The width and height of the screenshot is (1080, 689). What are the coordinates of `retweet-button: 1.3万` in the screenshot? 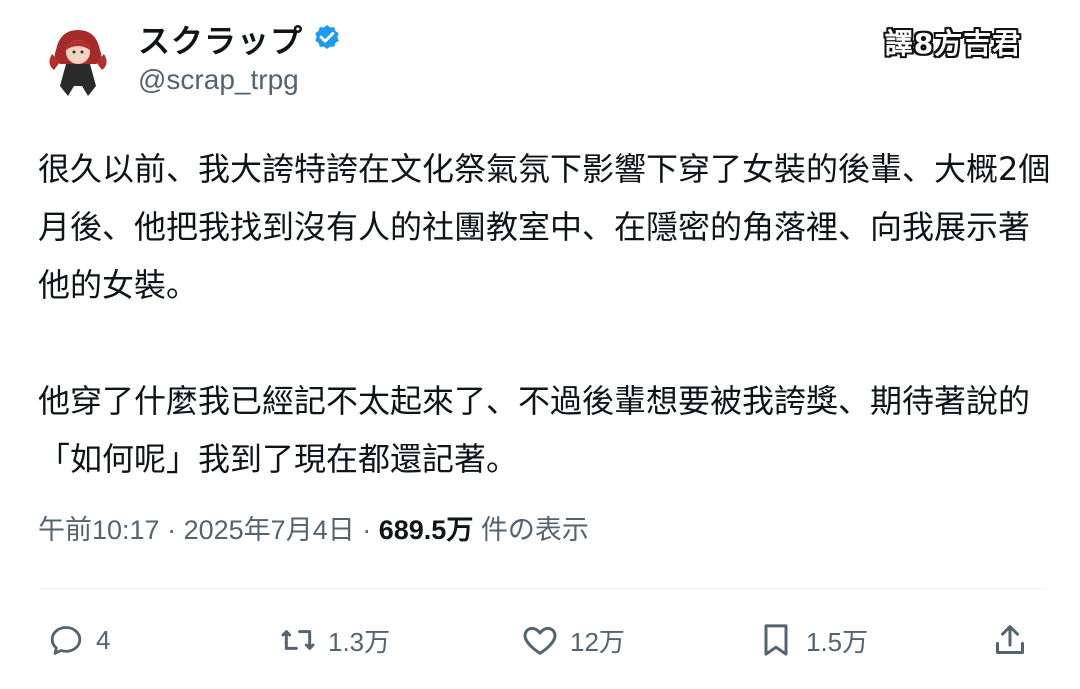 It's located at (334, 640).